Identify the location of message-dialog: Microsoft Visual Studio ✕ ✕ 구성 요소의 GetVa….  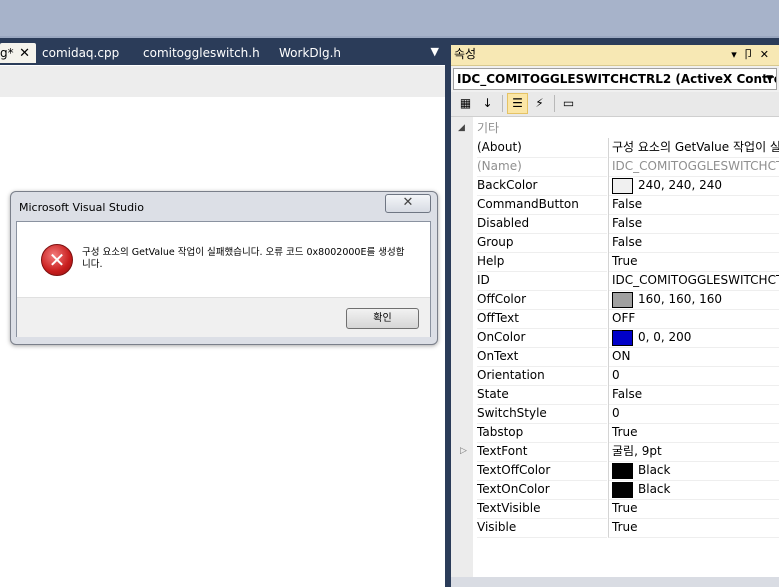
(224, 268).